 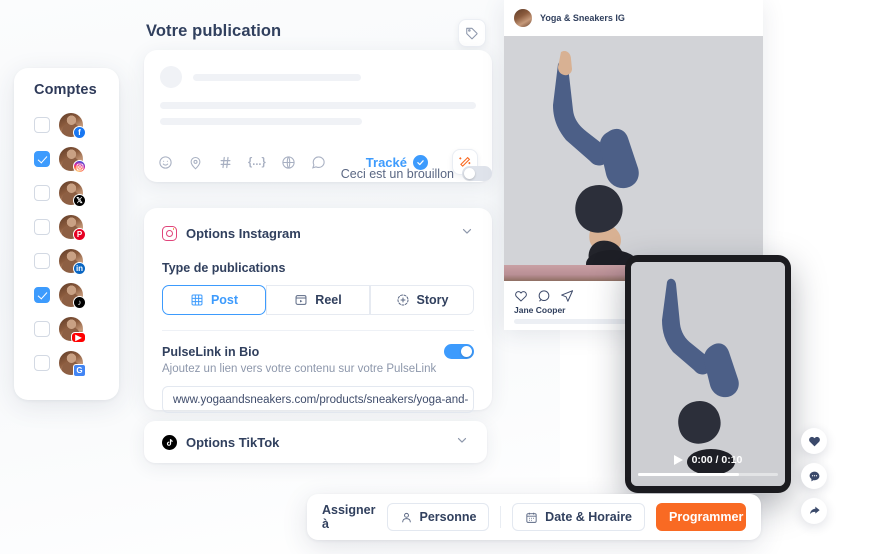 What do you see at coordinates (78, 337) in the screenshot?
I see `youtube-icon: ▶` at bounding box center [78, 337].